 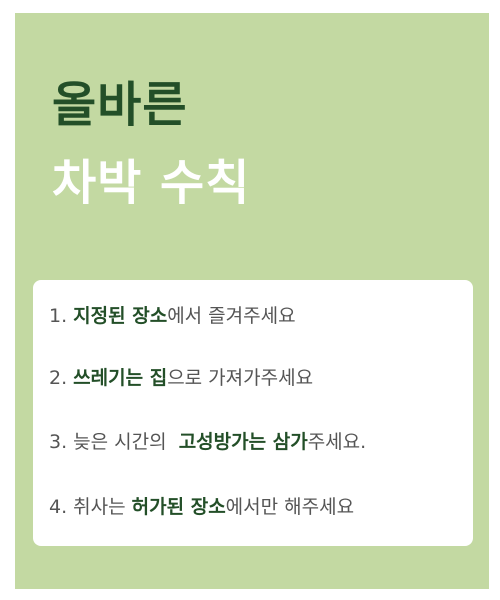 What do you see at coordinates (61, 442) in the screenshot?
I see `rule-number: 3.` at bounding box center [61, 442].